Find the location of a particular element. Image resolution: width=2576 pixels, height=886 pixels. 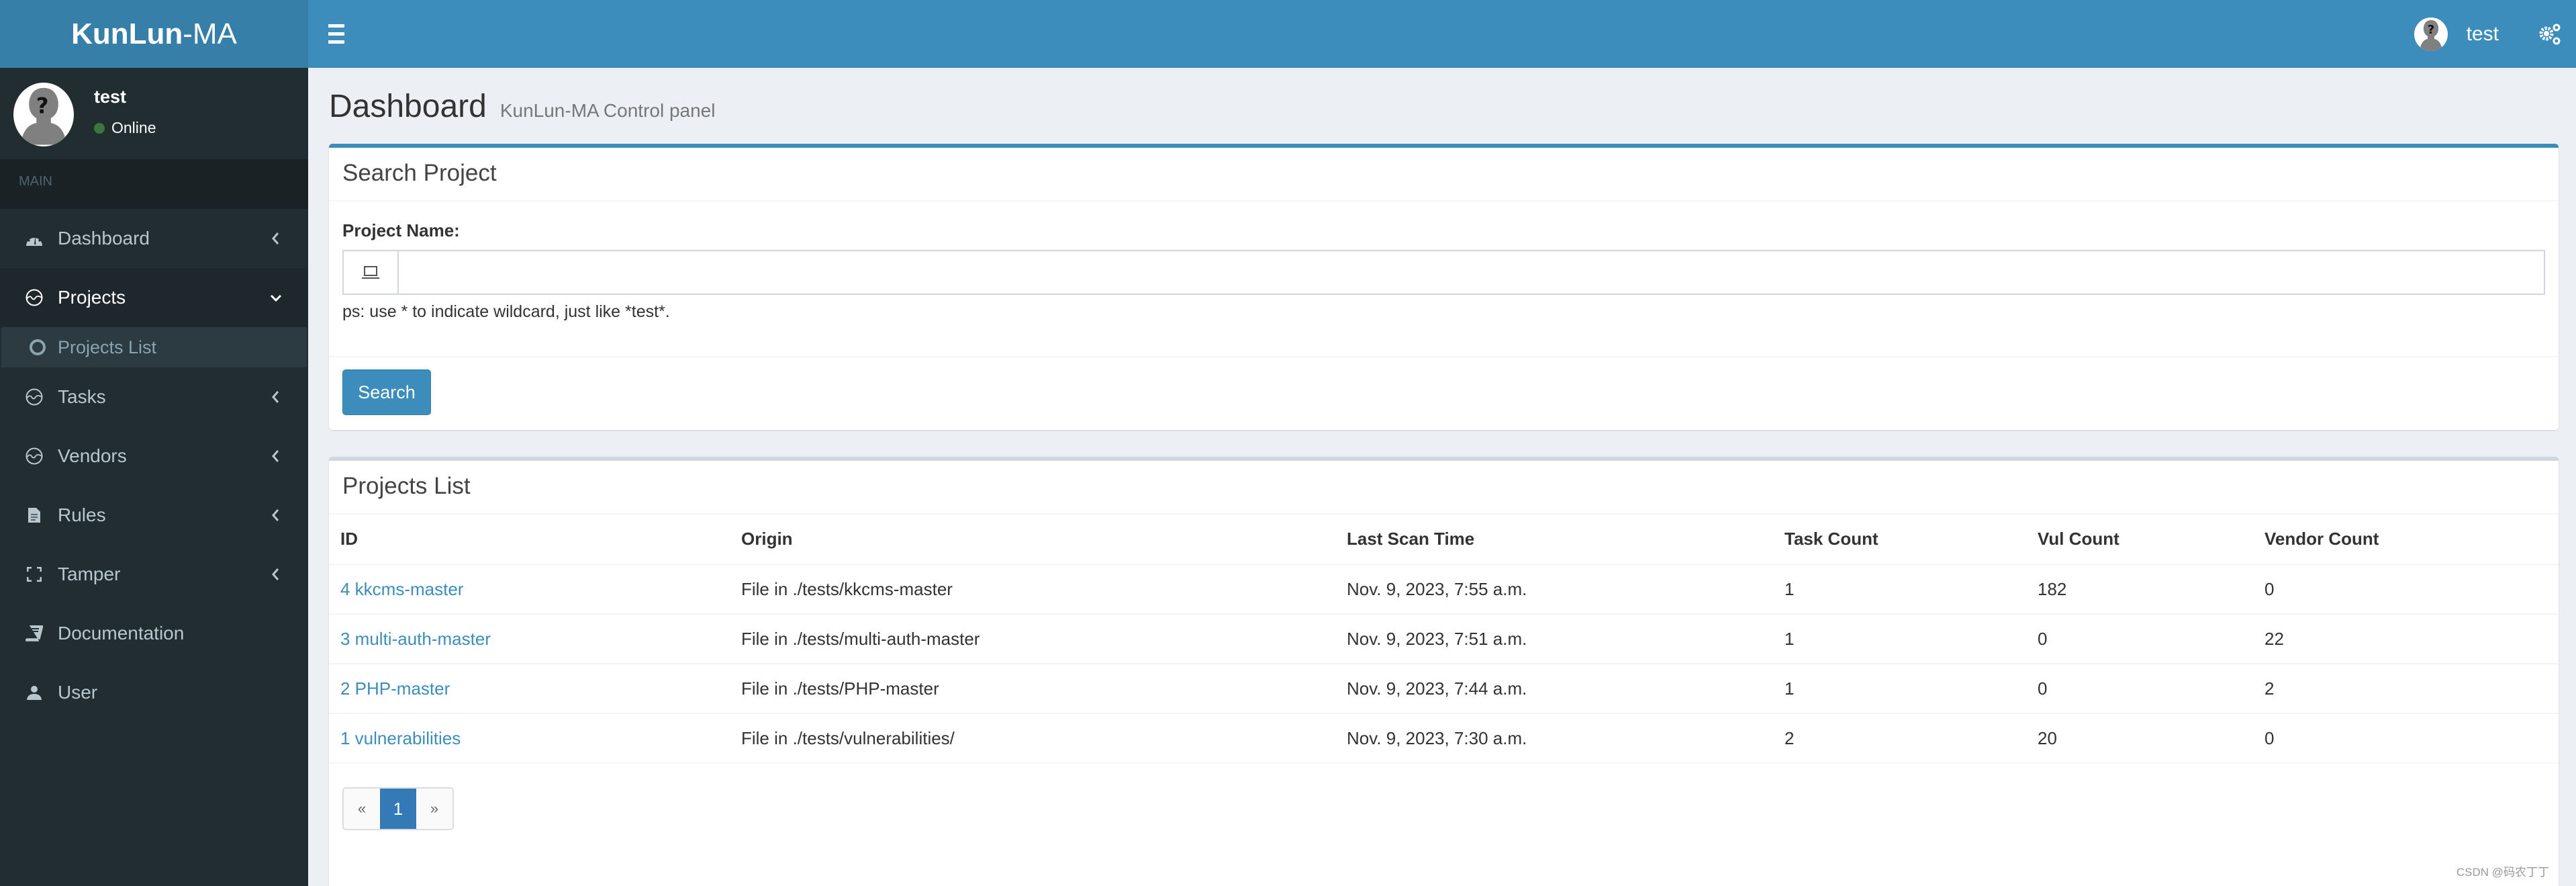

project-name-input-group is located at coordinates (1443, 272).